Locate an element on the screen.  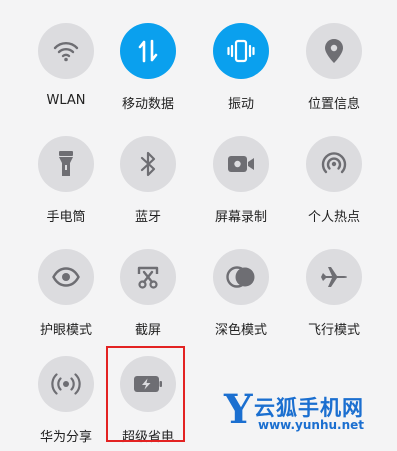
tile-huawei-share: 华为分享 is located at coordinates (61, 403).